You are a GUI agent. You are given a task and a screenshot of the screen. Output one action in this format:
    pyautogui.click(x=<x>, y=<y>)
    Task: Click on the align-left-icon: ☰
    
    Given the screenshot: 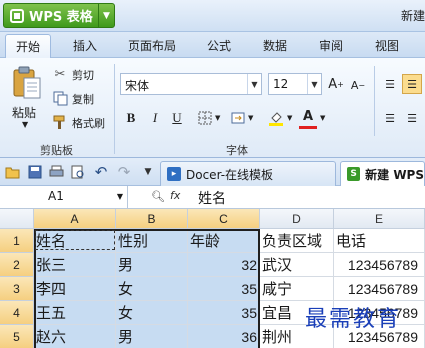 What is the action you would take?
    pyautogui.click(x=390, y=84)
    